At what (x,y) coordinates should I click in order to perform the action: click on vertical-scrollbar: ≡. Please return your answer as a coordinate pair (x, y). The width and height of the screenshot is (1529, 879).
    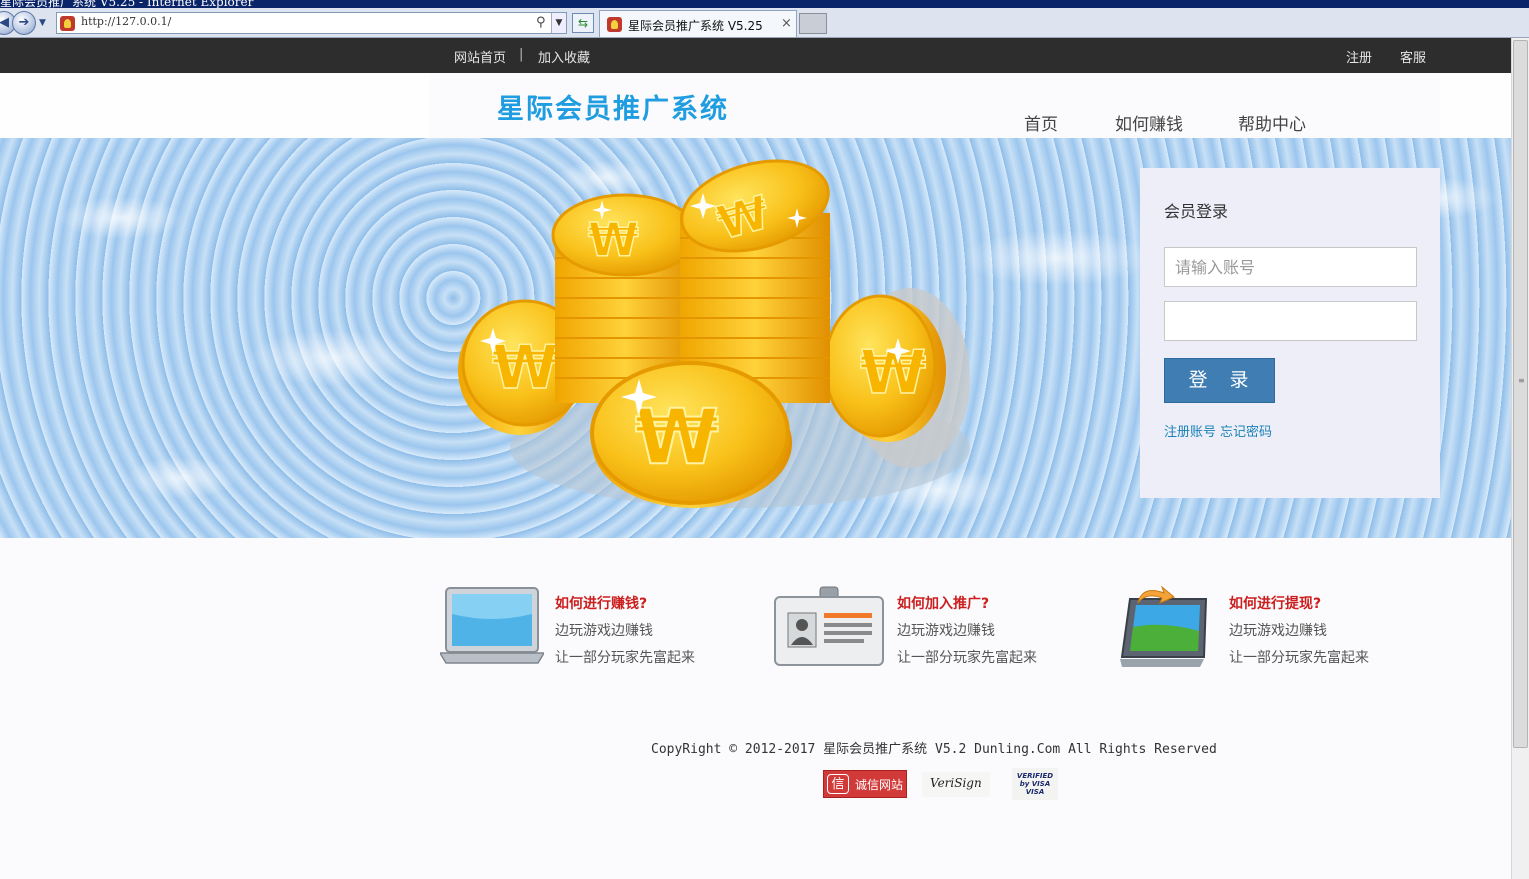
    Looking at the image, I should click on (1520, 458).